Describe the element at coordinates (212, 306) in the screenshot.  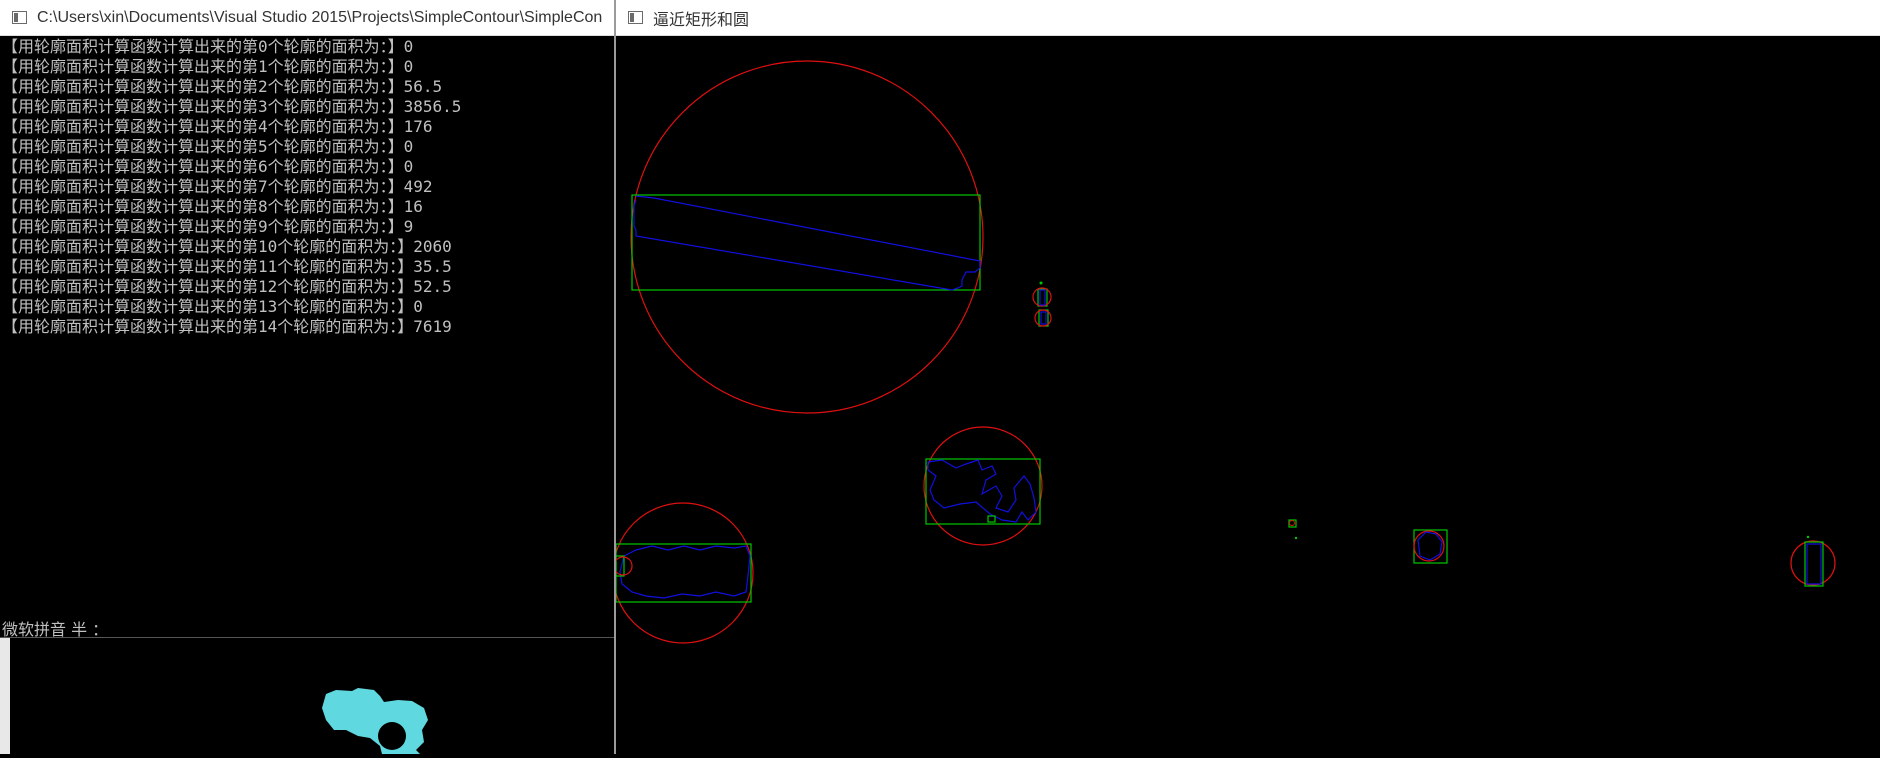
I see `console-line: 【用轮廓面积计算函数计算出来的第13个轮廓的面积为：】0` at that location.